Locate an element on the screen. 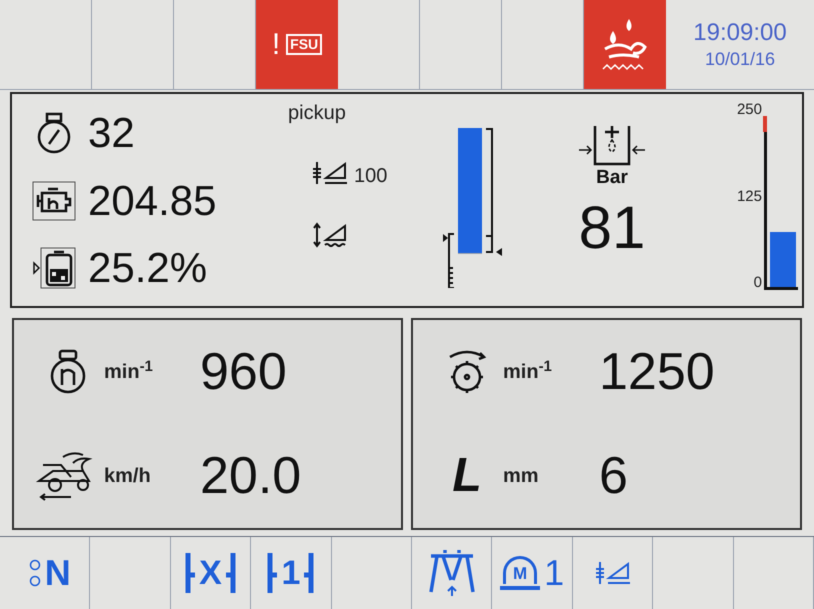  clock-time: 19:09:00 is located at coordinates (740, 33).